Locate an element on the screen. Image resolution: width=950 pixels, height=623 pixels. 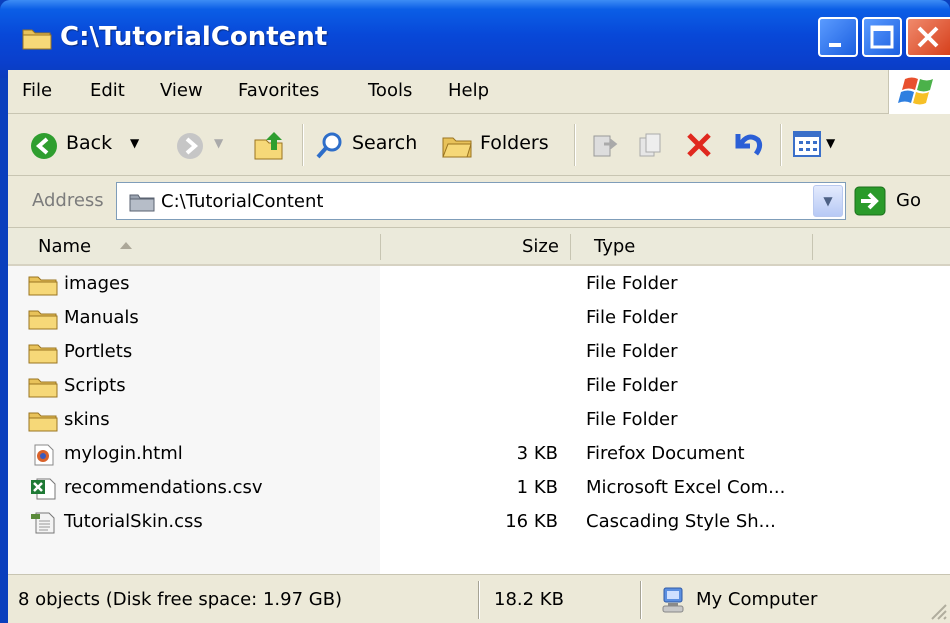
address-value: C:\TutorialContent is located at coordinates (242, 201).